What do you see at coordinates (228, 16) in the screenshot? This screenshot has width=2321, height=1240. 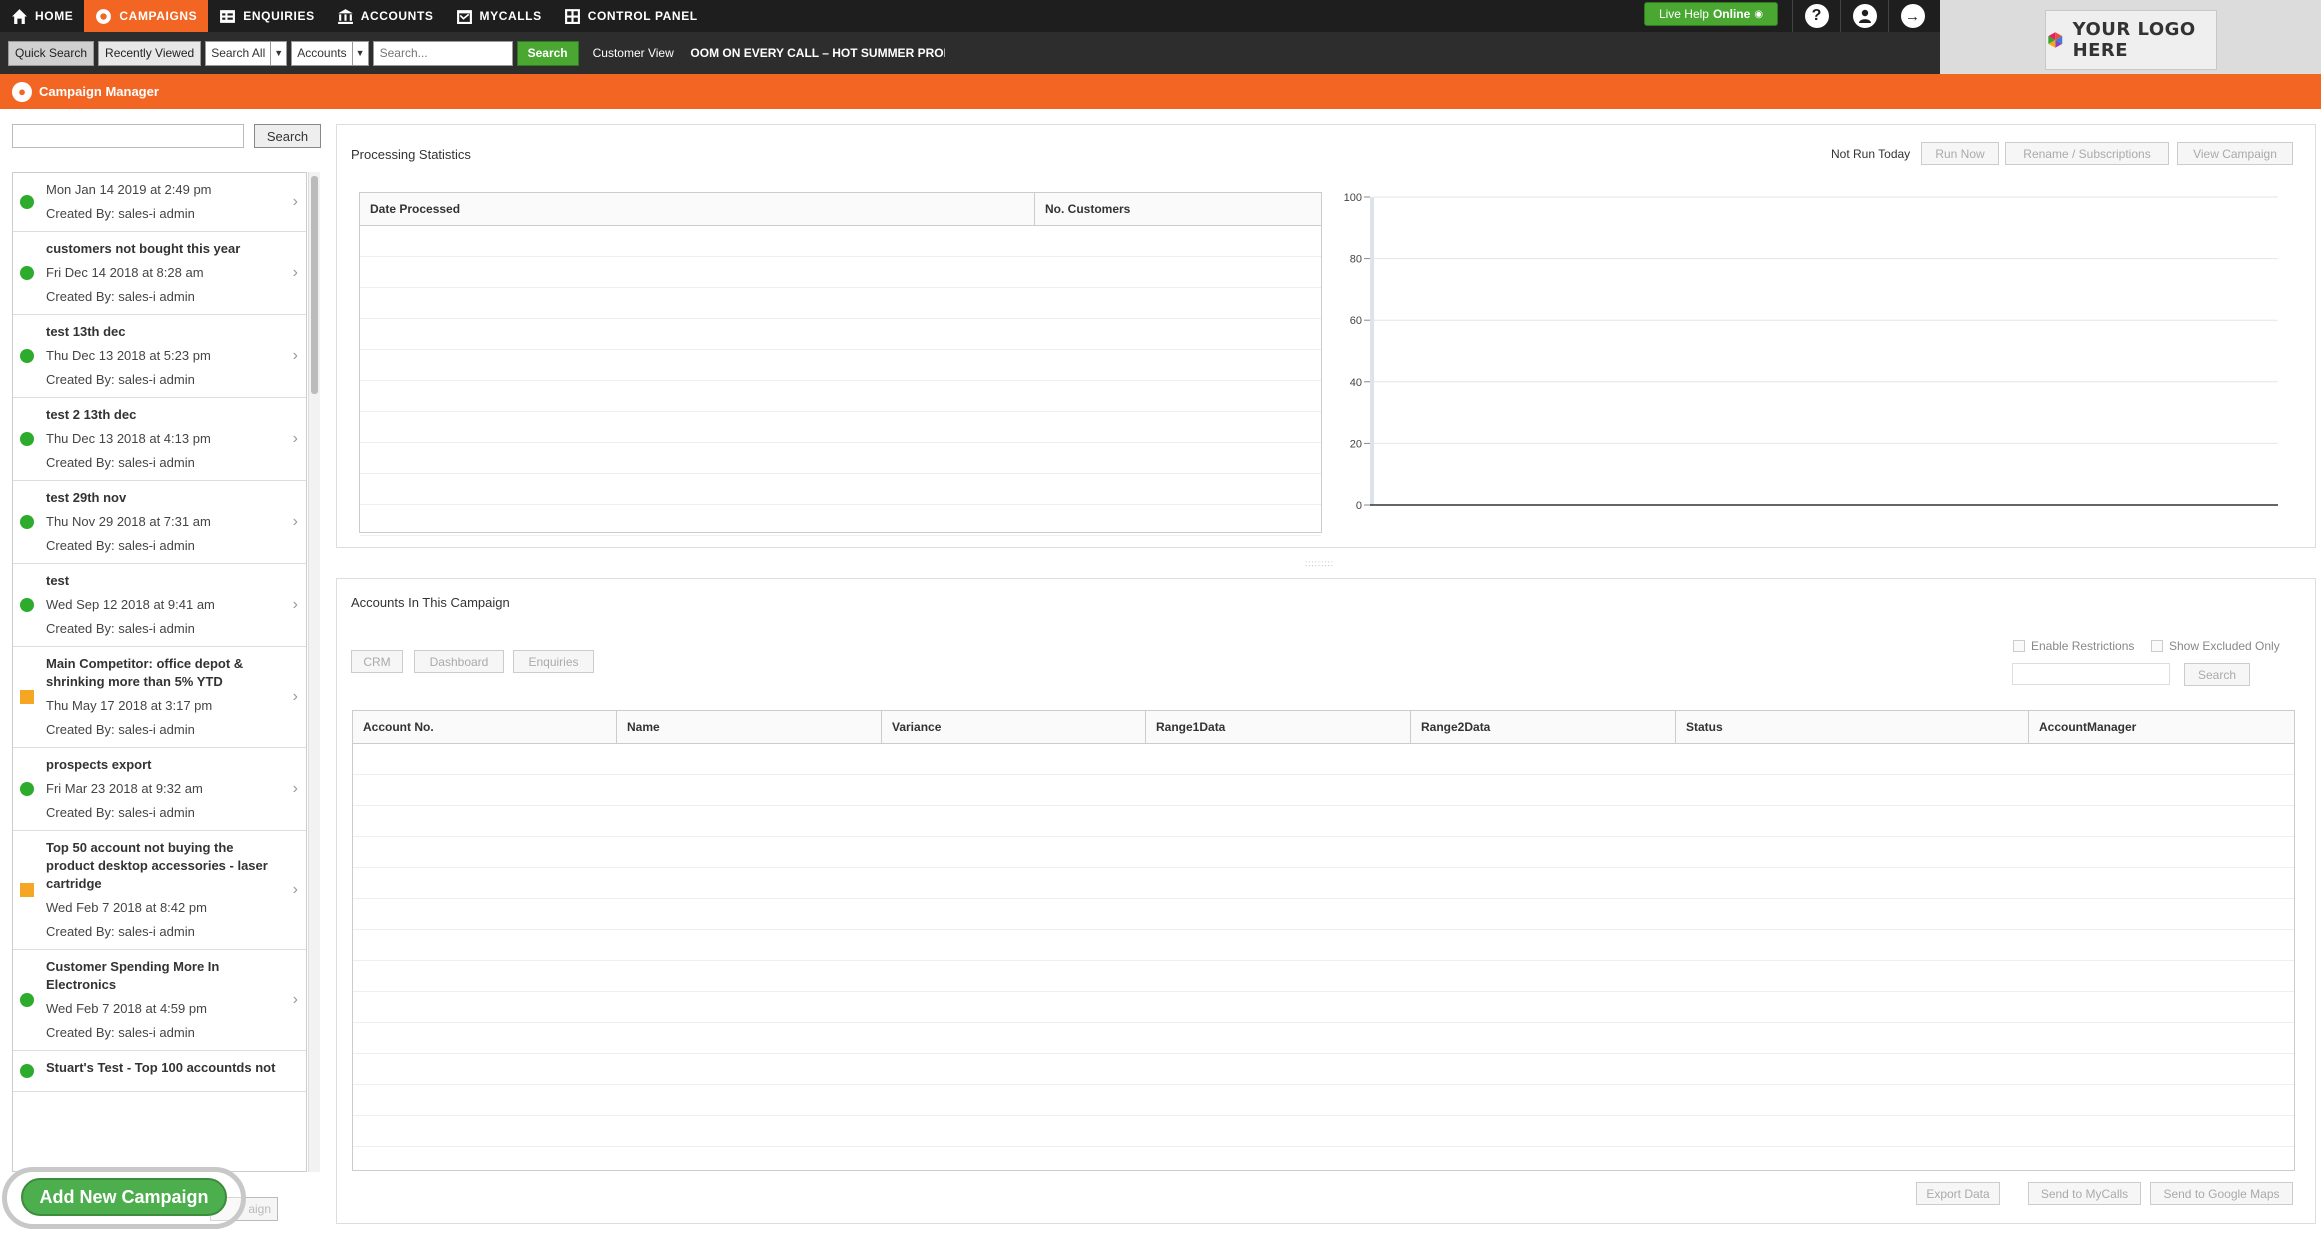 I see `table-icon` at bounding box center [228, 16].